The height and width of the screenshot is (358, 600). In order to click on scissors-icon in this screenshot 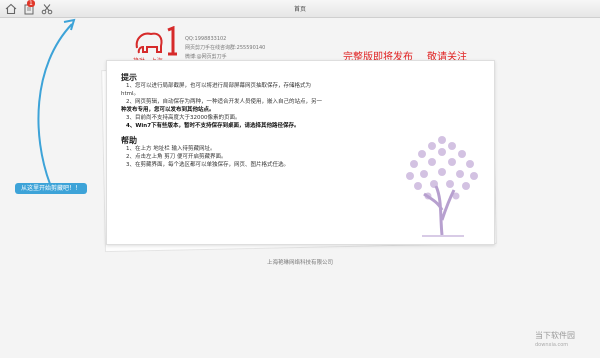, I will do `click(47, 9)`.